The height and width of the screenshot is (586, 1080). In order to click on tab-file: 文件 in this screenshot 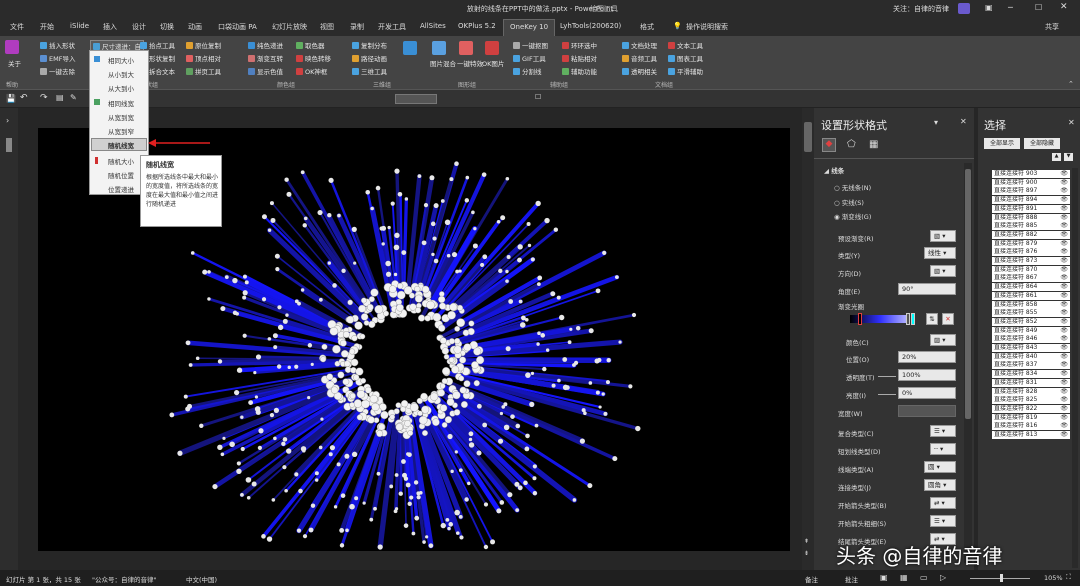, I will do `click(17, 27)`.